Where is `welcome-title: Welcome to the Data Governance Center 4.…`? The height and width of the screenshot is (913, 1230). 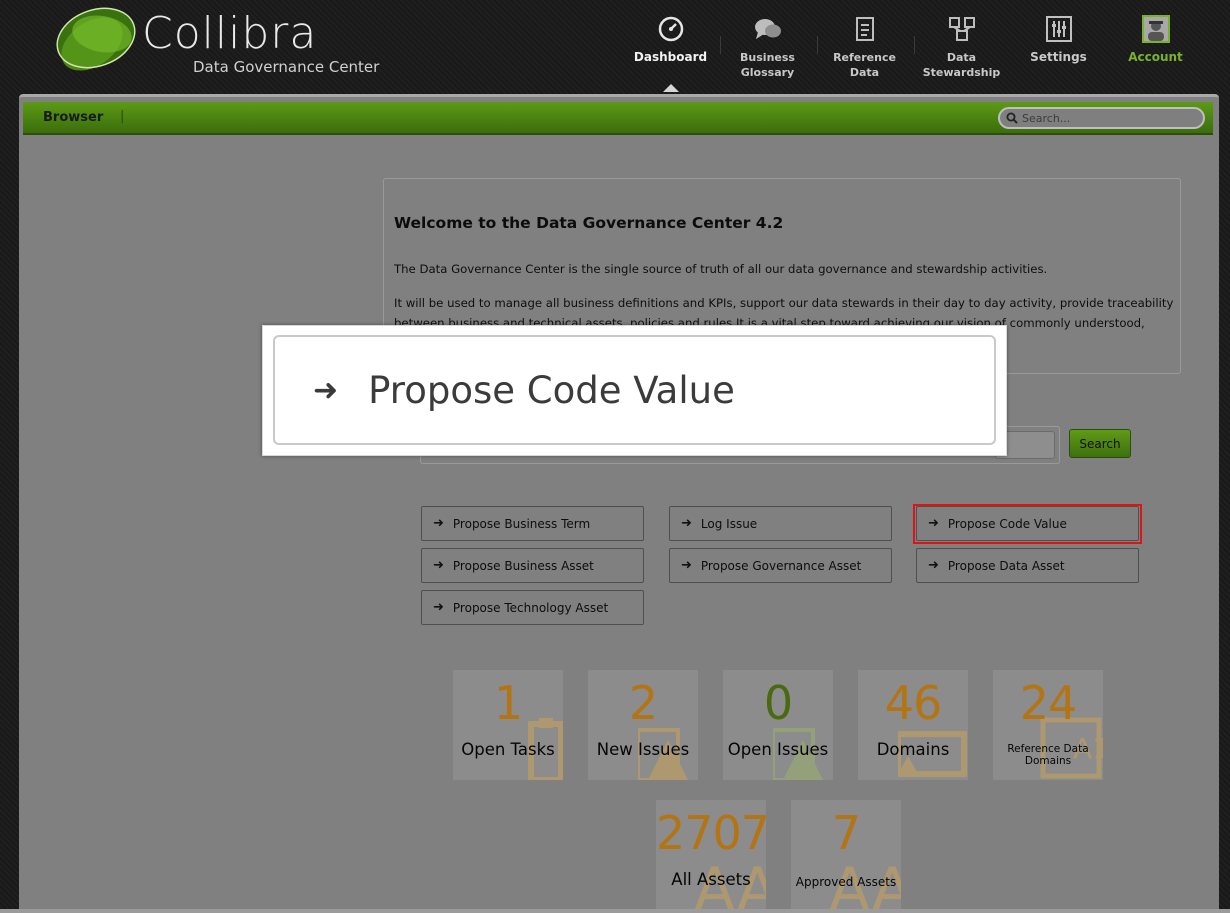
welcome-title: Welcome to the Data Governance Center 4.… is located at coordinates (589, 223).